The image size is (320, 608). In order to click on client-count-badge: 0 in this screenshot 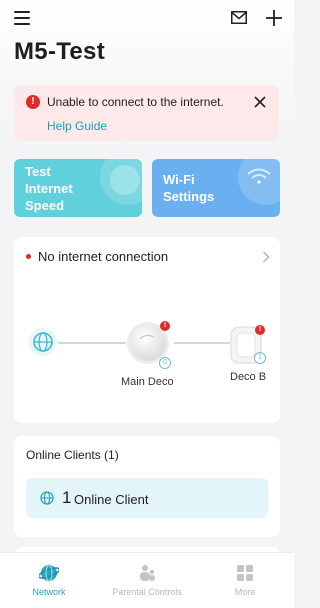, I will do `click(165, 363)`.